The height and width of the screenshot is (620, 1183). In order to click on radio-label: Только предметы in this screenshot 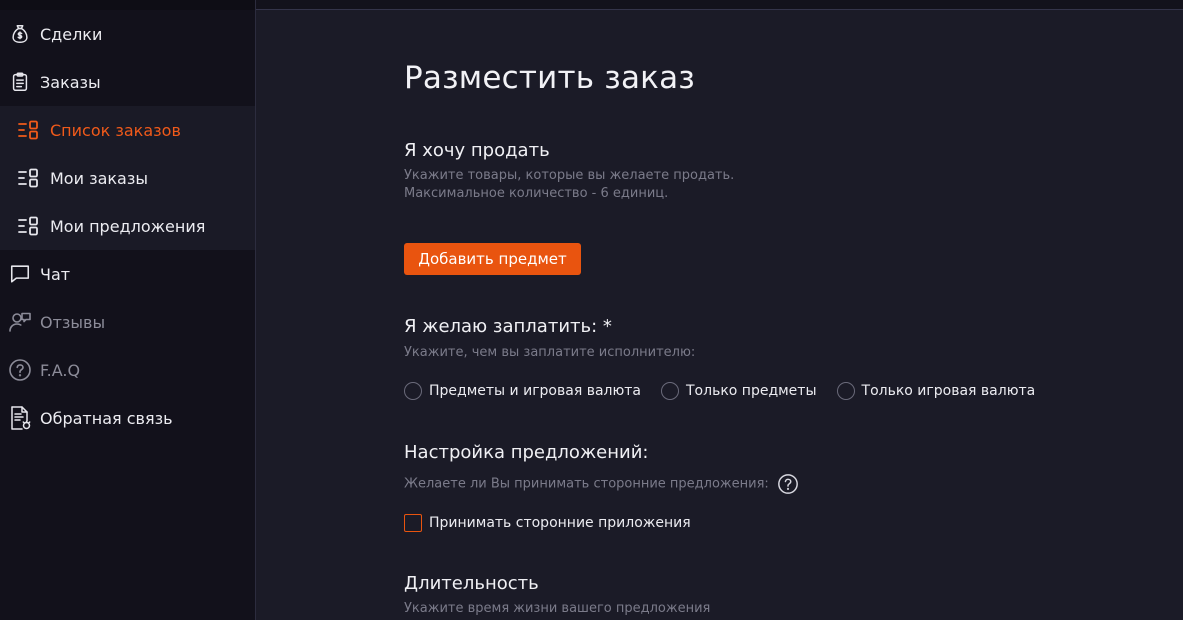, I will do `click(751, 391)`.